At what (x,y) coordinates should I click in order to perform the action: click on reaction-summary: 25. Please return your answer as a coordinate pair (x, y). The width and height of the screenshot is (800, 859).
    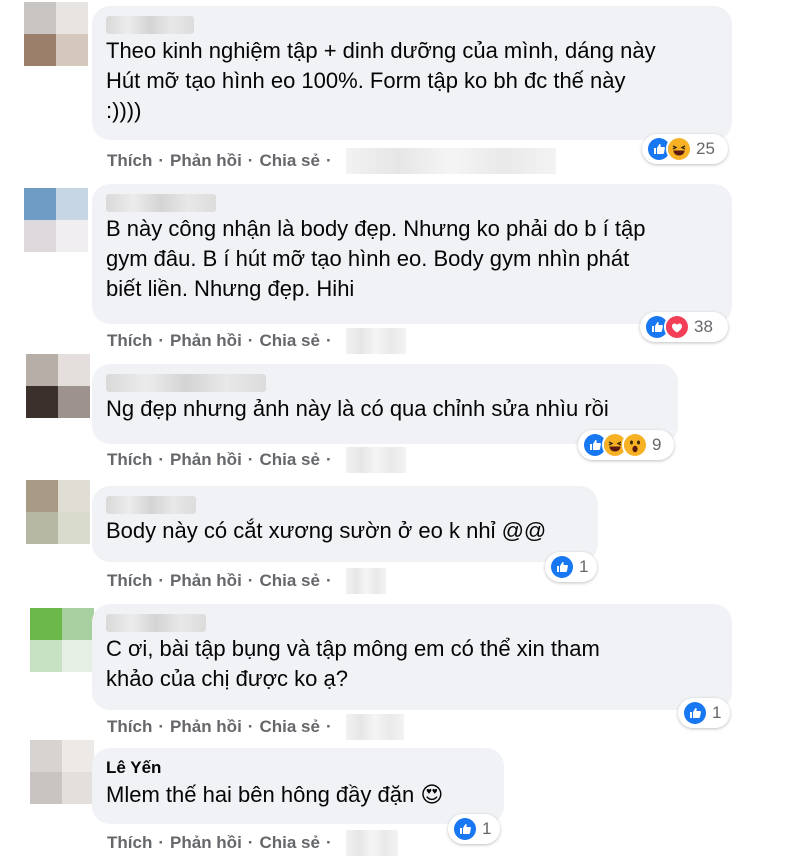
    Looking at the image, I should click on (685, 149).